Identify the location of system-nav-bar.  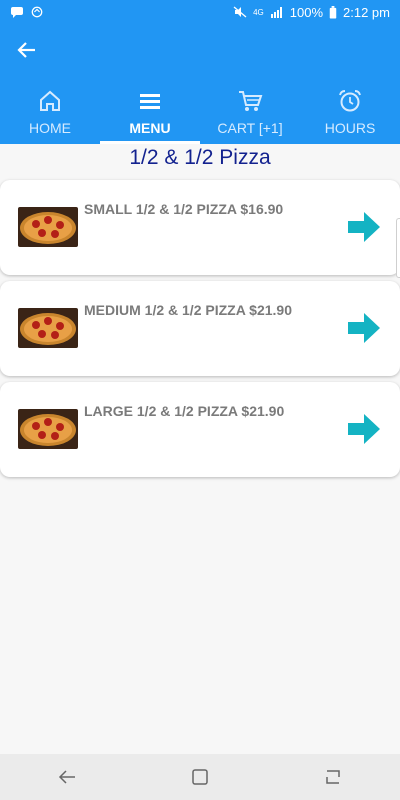
(200, 777).